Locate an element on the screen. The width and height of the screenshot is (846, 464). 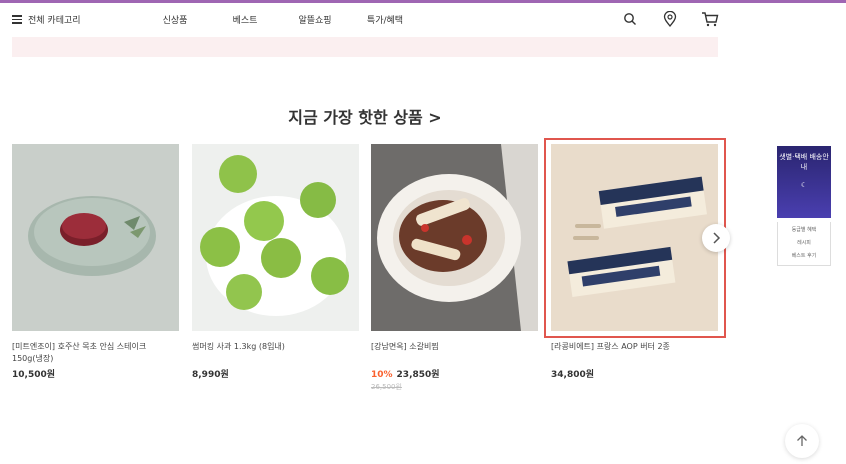
selected-product-highlight is located at coordinates (635, 238).